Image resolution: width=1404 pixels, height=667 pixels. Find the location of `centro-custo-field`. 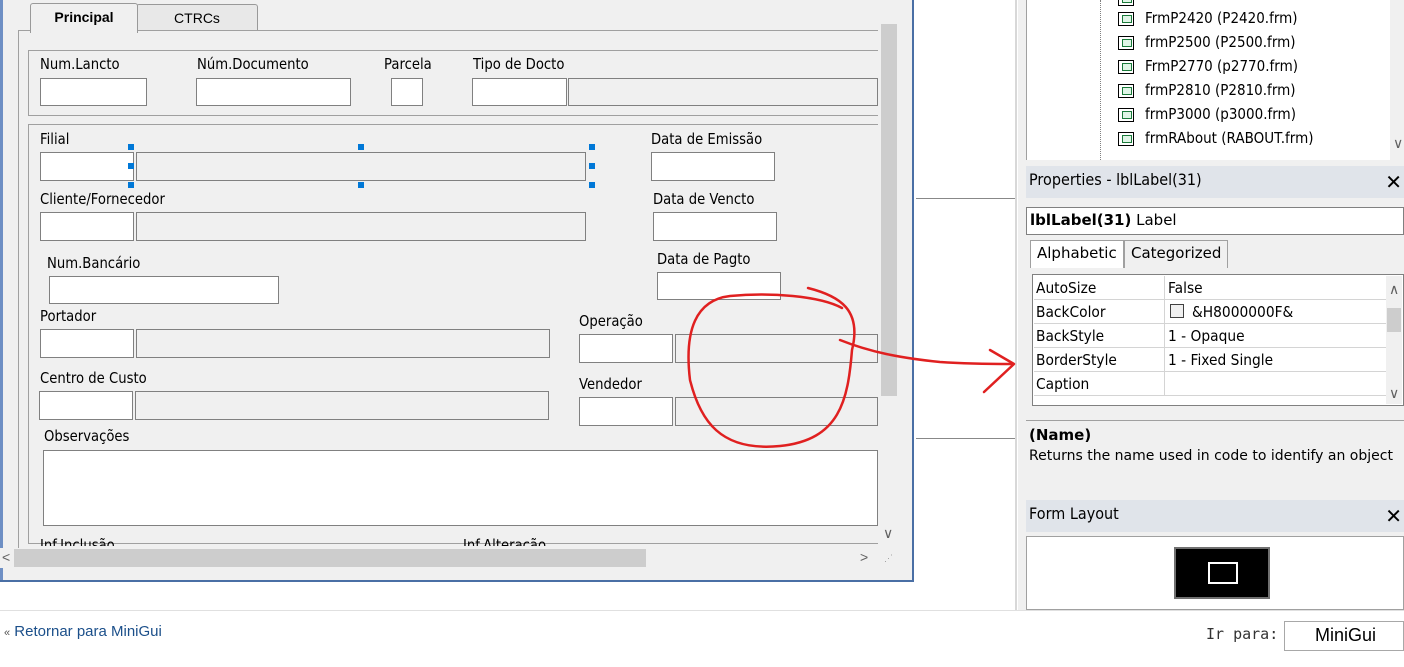

centro-custo-field is located at coordinates (86, 405).